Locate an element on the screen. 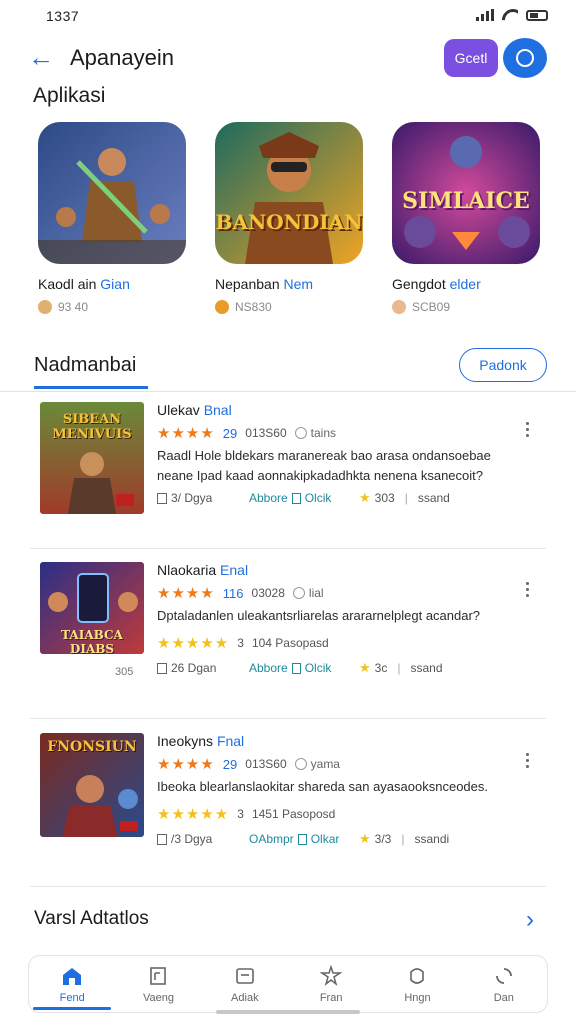 The height and width of the screenshot is (1024, 576). app-meta: SCB09 is located at coordinates (431, 307).